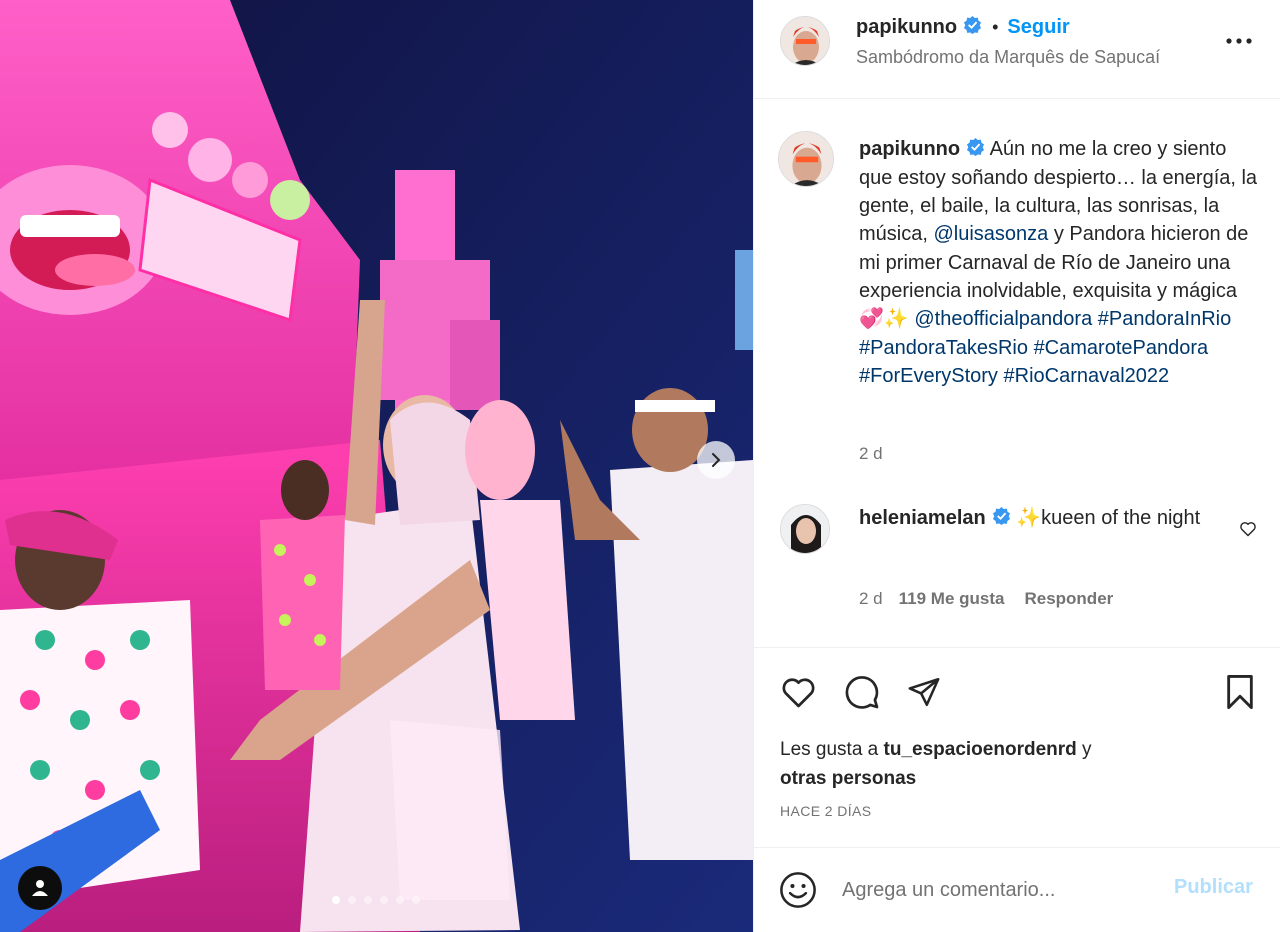 The width and height of the screenshot is (1280, 932). I want to click on emoji-button, so click(798, 890).